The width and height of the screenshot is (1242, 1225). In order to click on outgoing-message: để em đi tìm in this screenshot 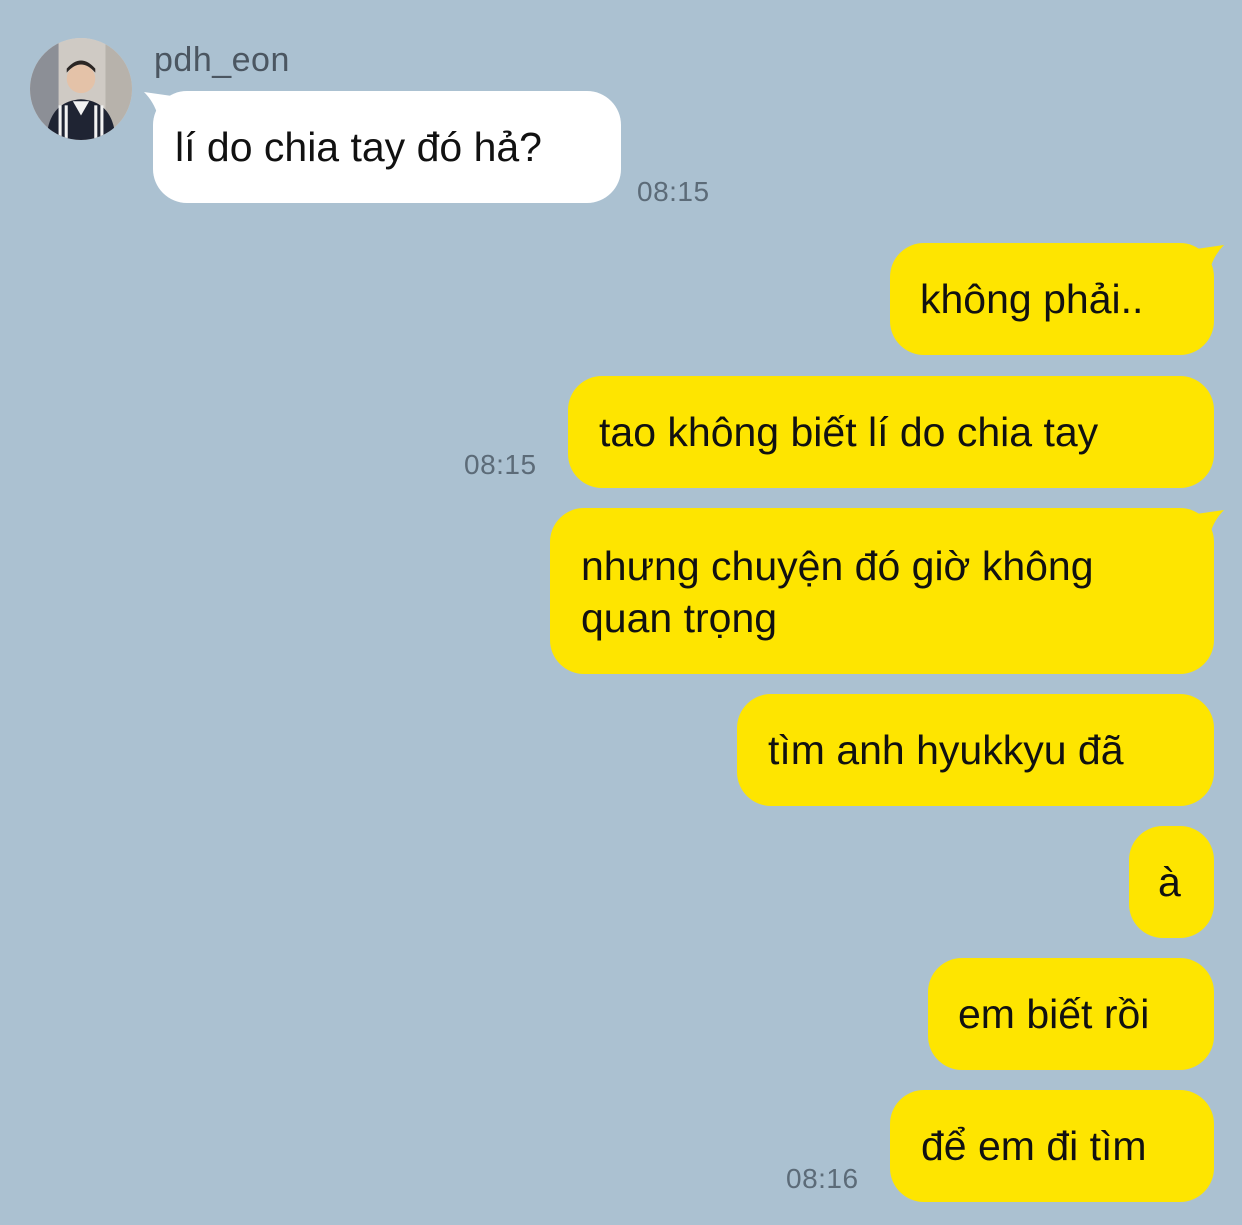, I will do `click(1052, 1146)`.